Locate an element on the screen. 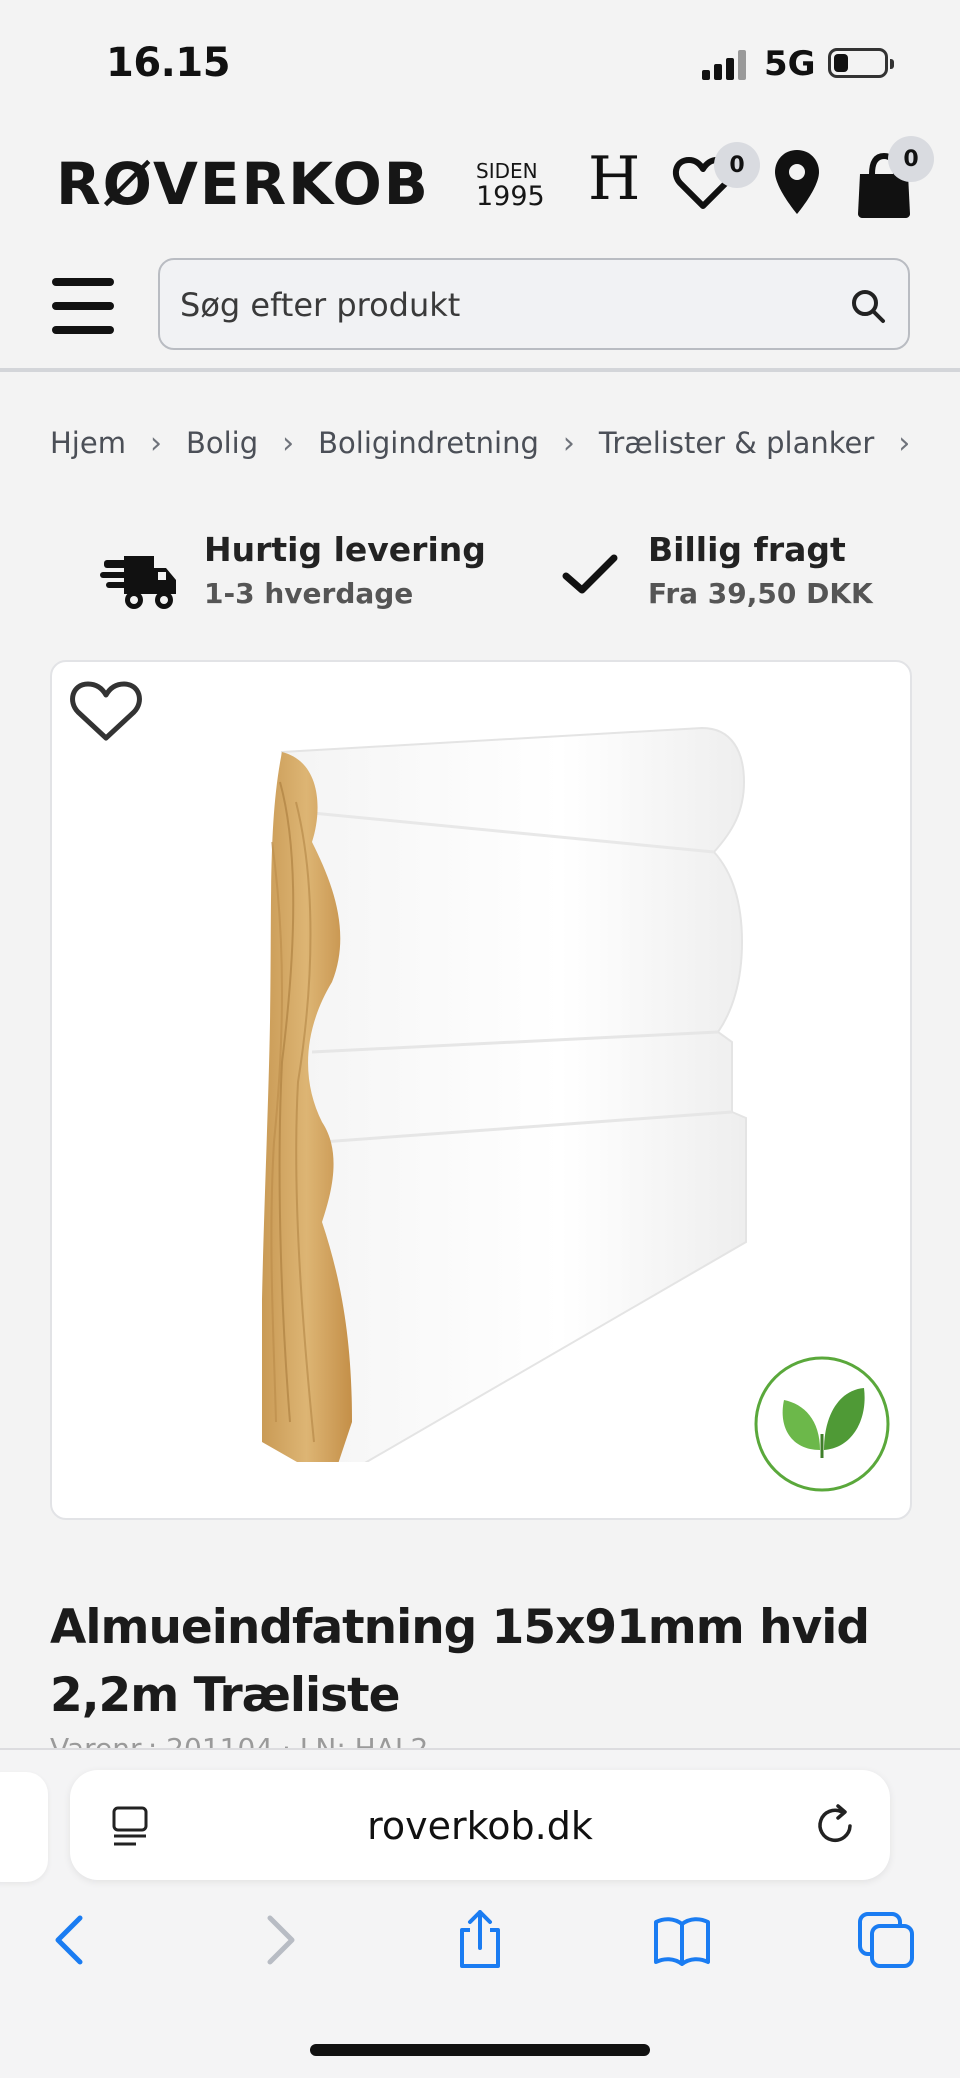  delivery-truck-icon is located at coordinates (138, 582).